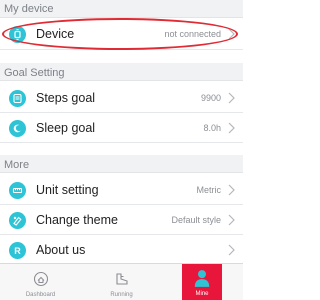 This screenshot has width=320, height=300. I want to click on unit-setting-row: Unit setting Metric, so click(121, 190).